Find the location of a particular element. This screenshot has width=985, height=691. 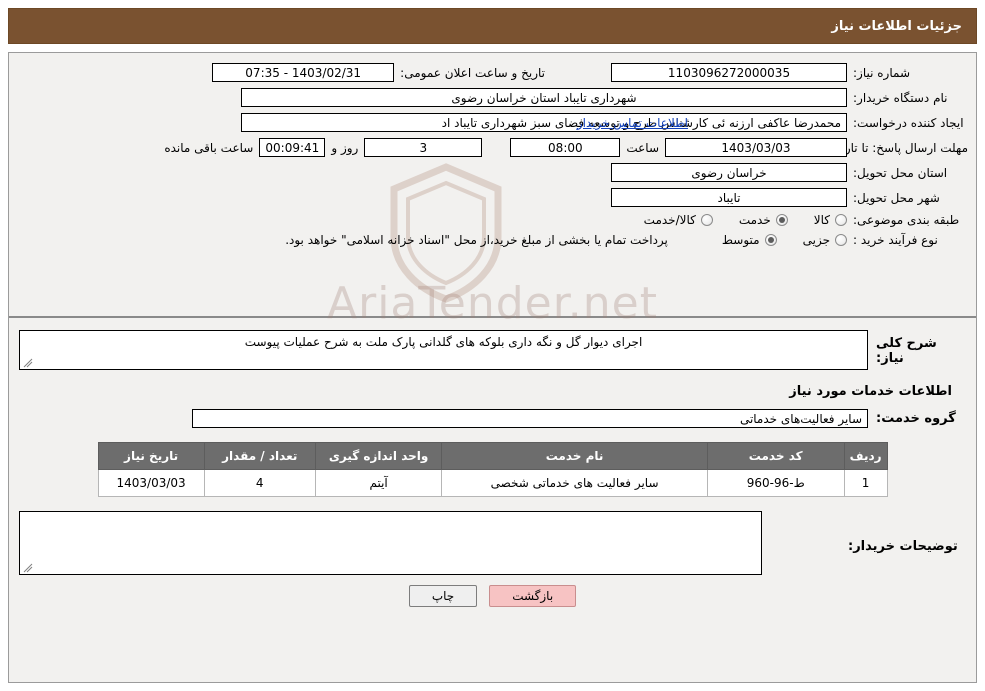

cell-name: سایر فعالیت های خدماتی شخصی is located at coordinates (574, 483).